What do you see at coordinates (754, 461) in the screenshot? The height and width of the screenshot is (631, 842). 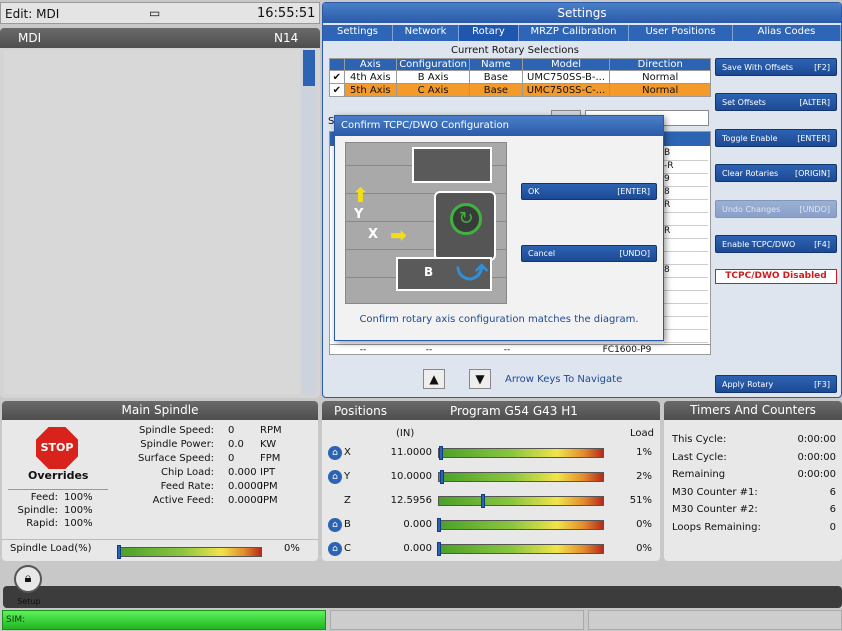 I see `timer-row: Last Cycle: 0:00:00` at bounding box center [754, 461].